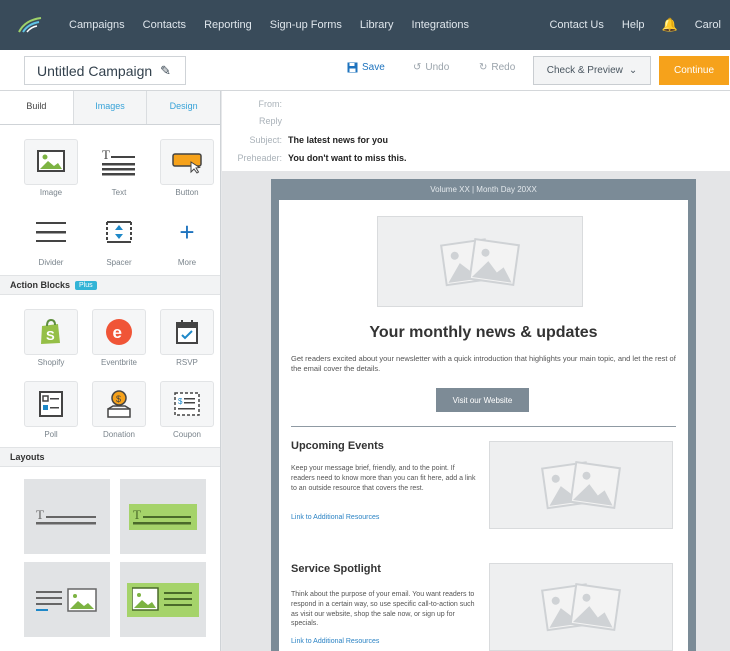  I want to click on volume-band: Volume XX | Month Day 20XX, so click(483, 189).